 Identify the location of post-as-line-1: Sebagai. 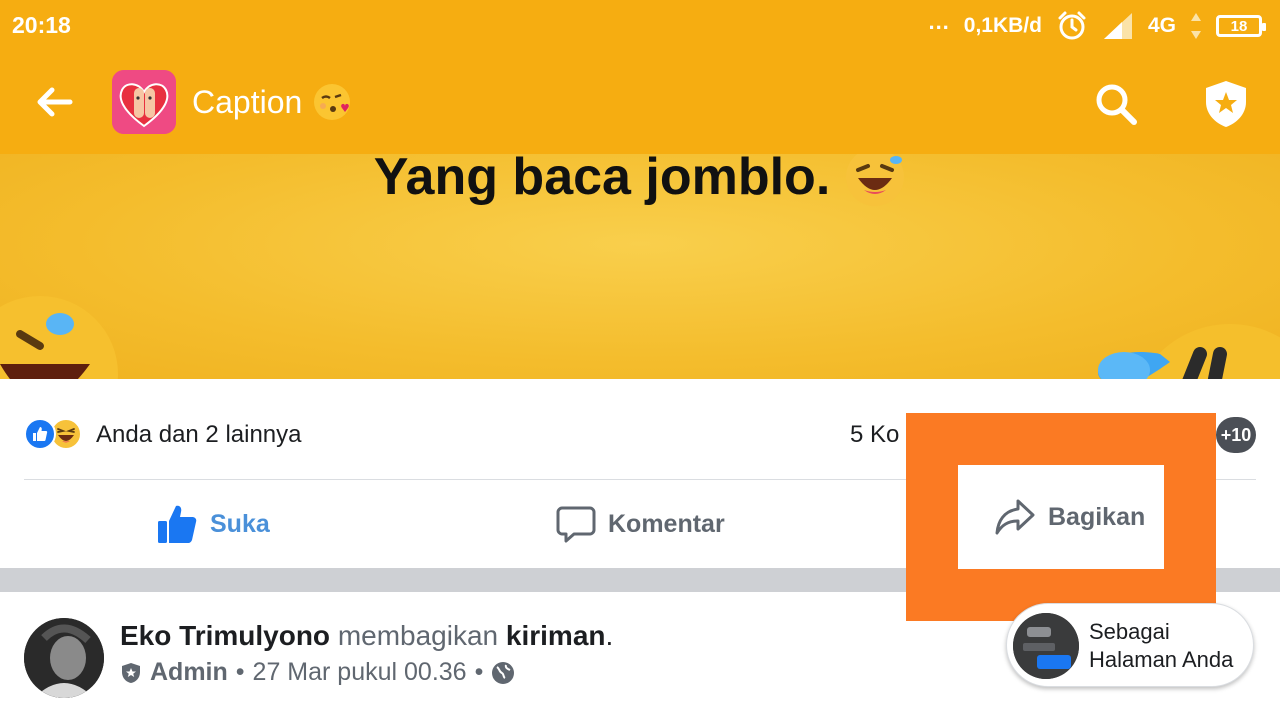
(1129, 631).